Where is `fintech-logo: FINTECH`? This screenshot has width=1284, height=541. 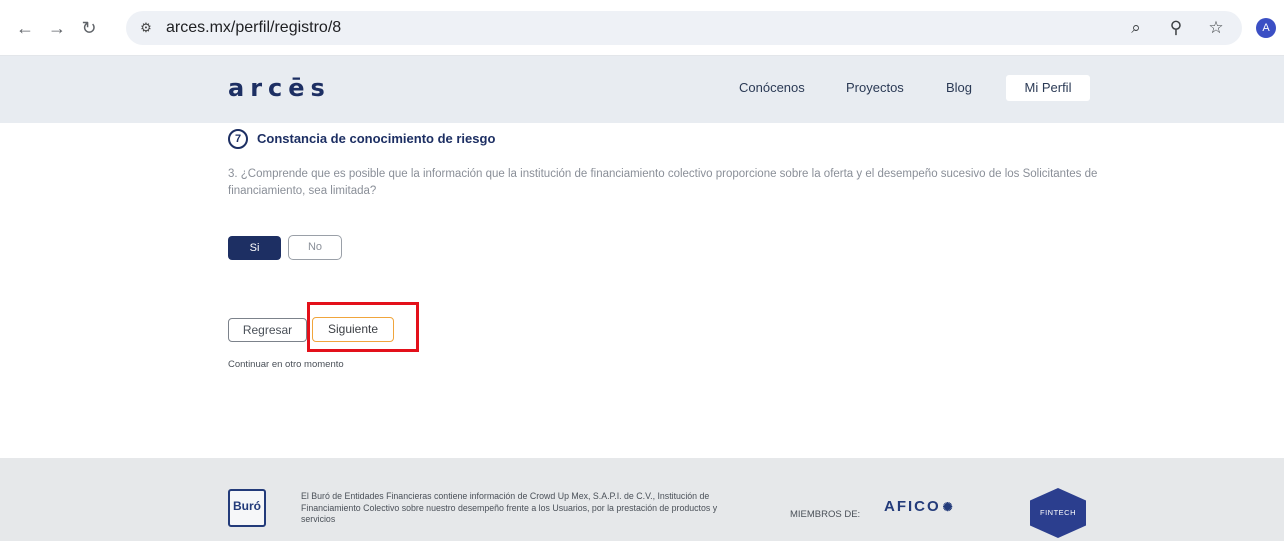 fintech-logo: FINTECH is located at coordinates (1058, 513).